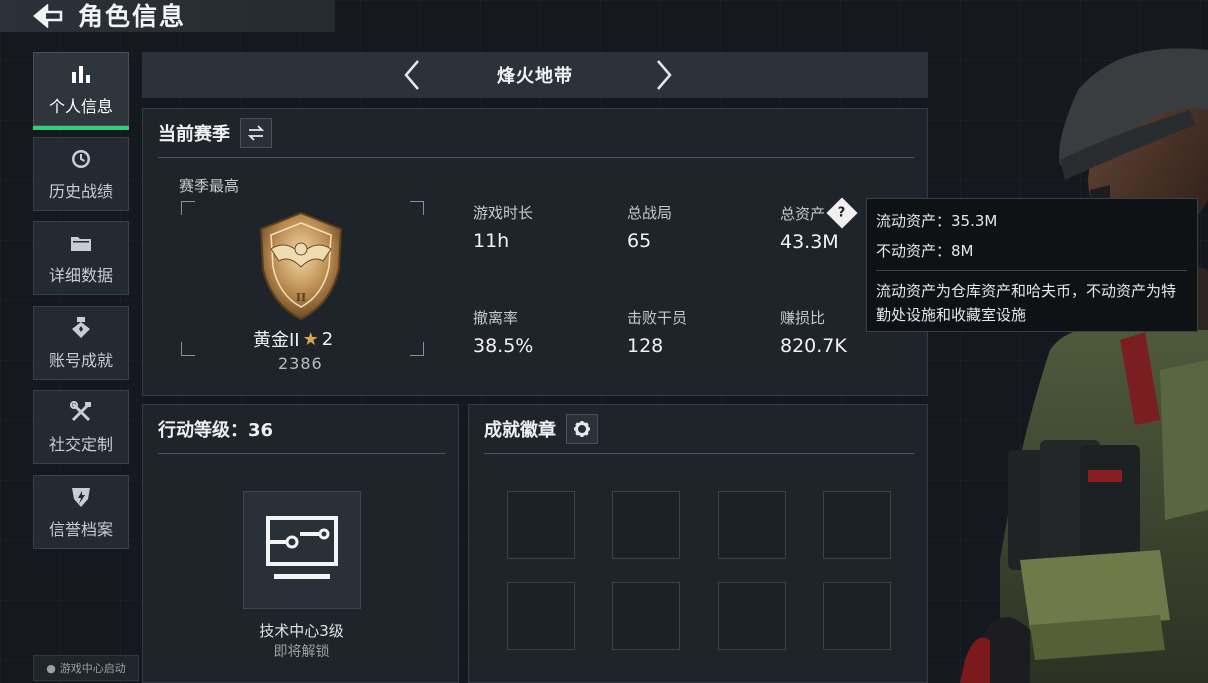  I want to click on stat-label: 总资产, so click(803, 213).